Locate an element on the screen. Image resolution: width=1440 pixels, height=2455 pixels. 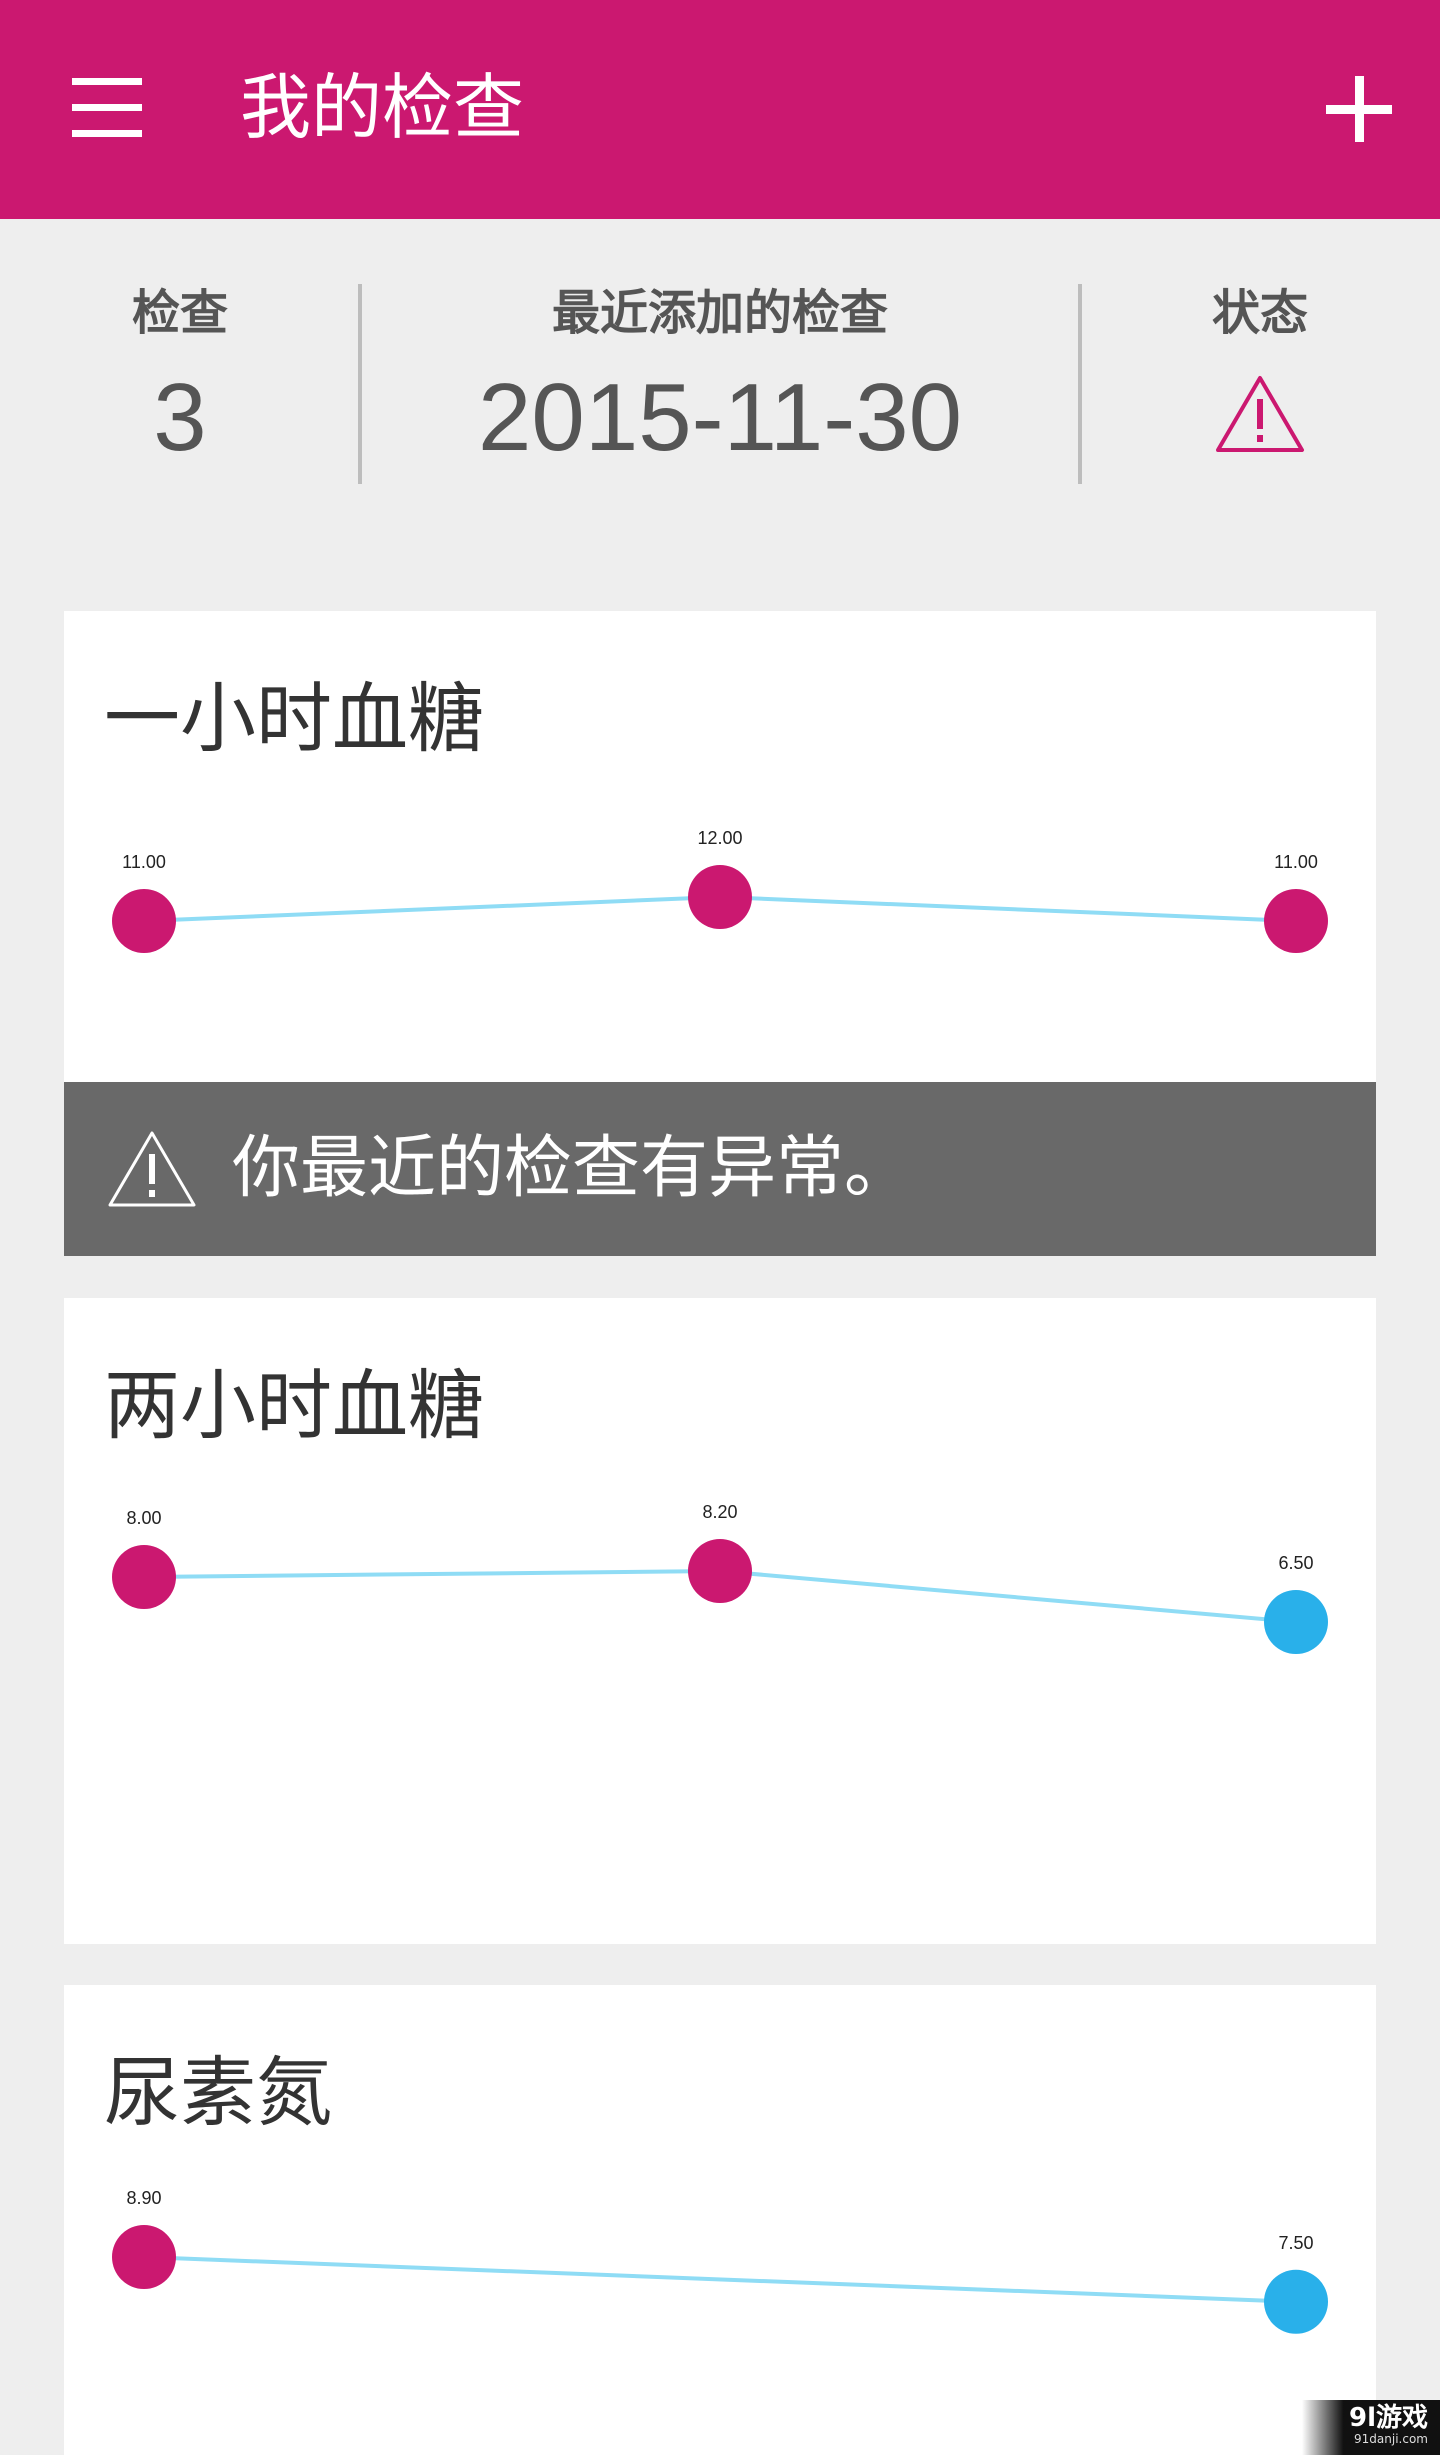
data-label: 8.20 is located at coordinates (719, 1512).